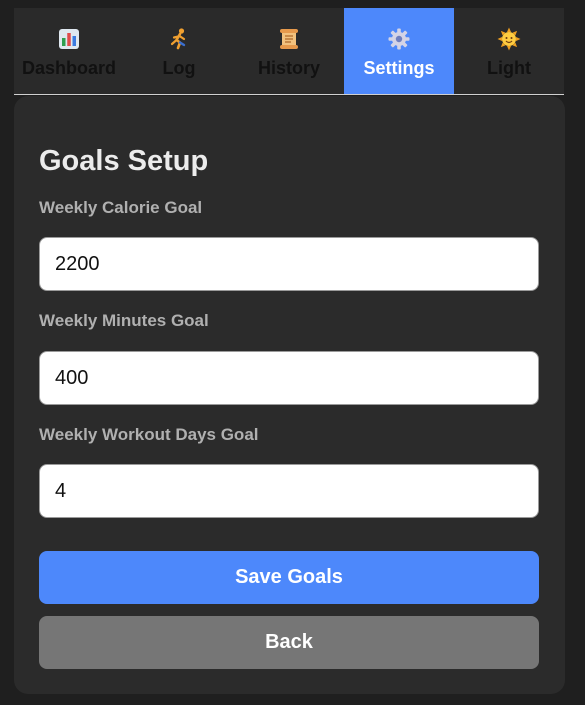  Describe the element at coordinates (289, 39) in the screenshot. I see `scroll-icon` at that location.